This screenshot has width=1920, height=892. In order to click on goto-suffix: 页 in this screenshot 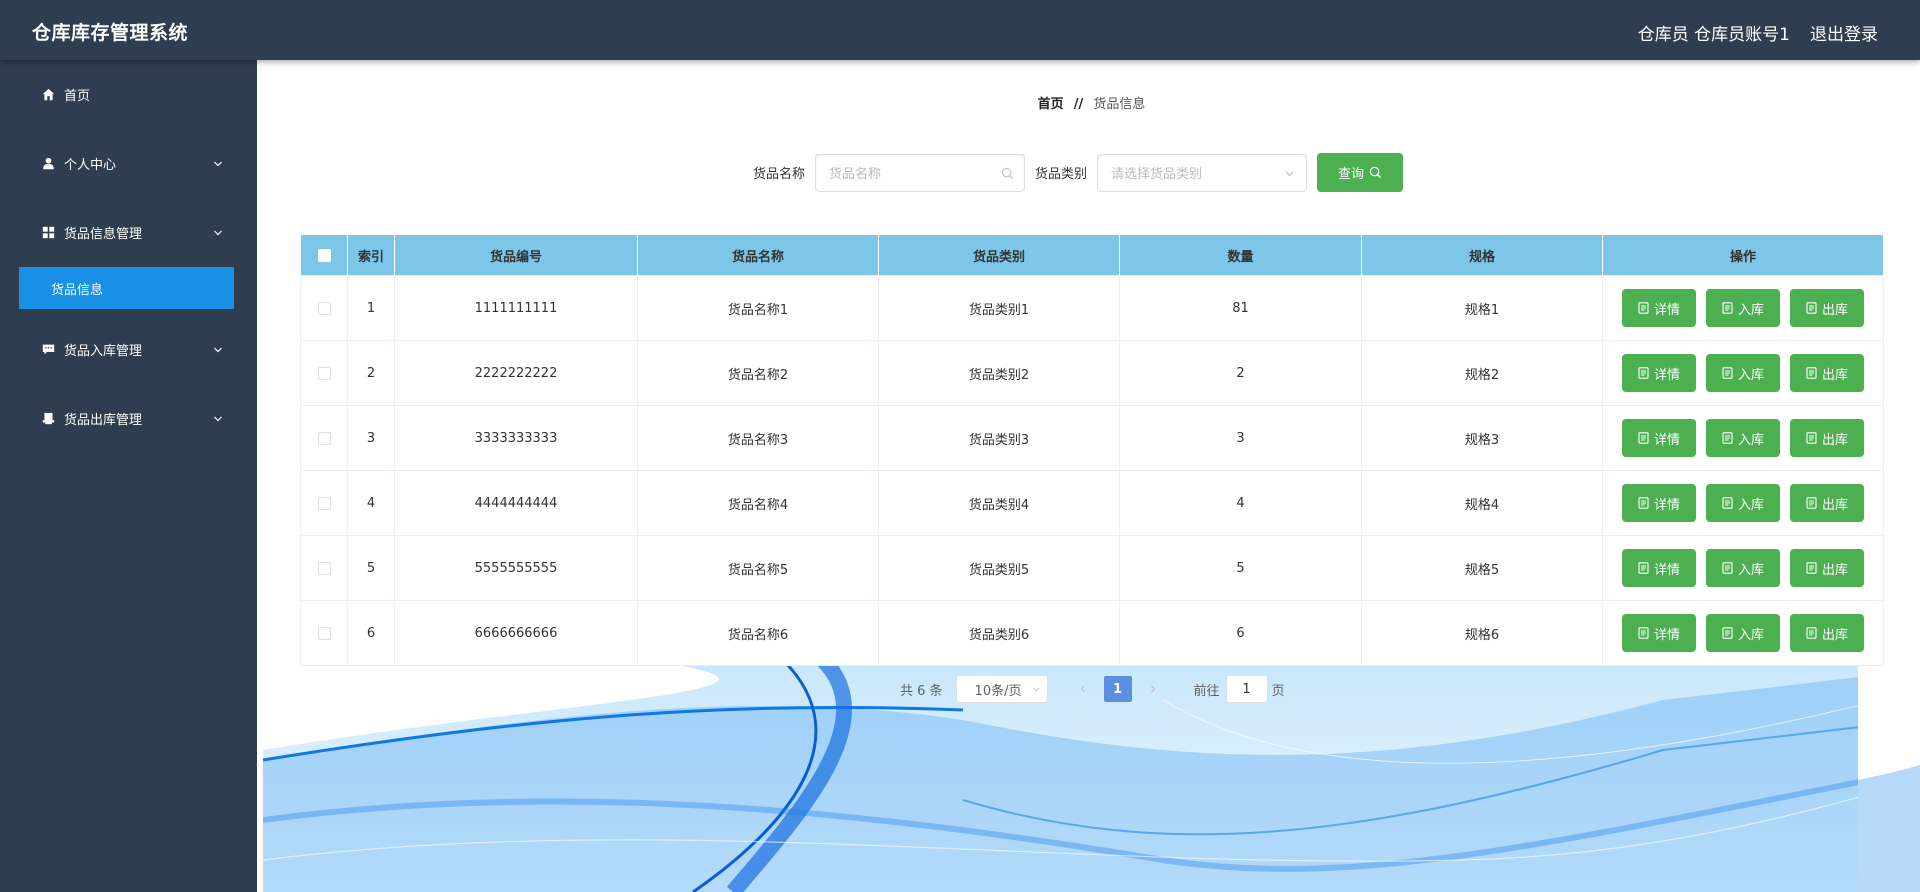, I will do `click(1278, 691)`.